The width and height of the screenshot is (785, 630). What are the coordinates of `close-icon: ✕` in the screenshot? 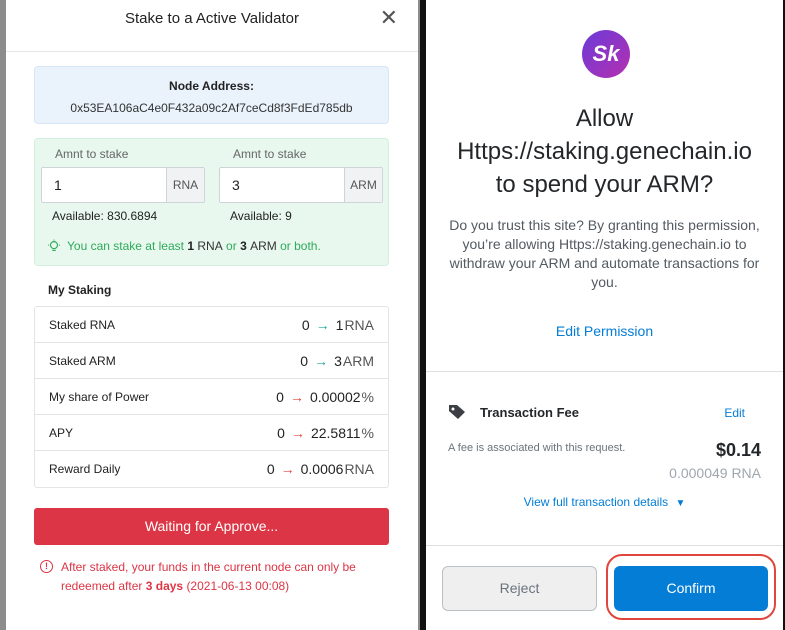 It's located at (389, 18).